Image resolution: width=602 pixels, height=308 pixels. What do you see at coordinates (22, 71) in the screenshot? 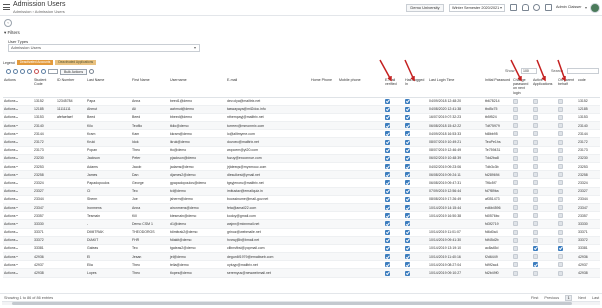
I see `print-icon` at bounding box center [22, 71].